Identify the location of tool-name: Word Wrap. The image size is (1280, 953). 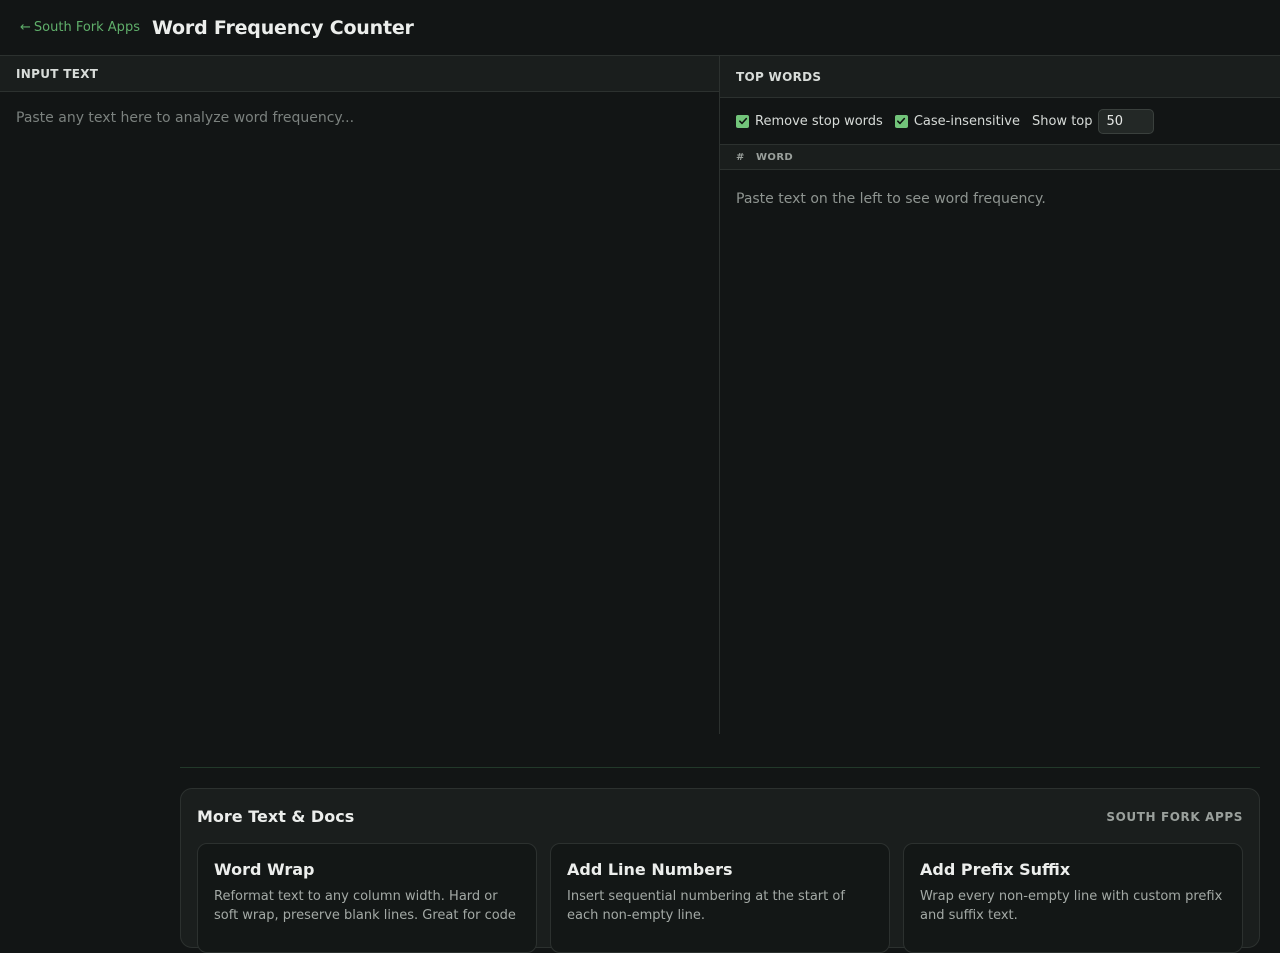
(264, 869).